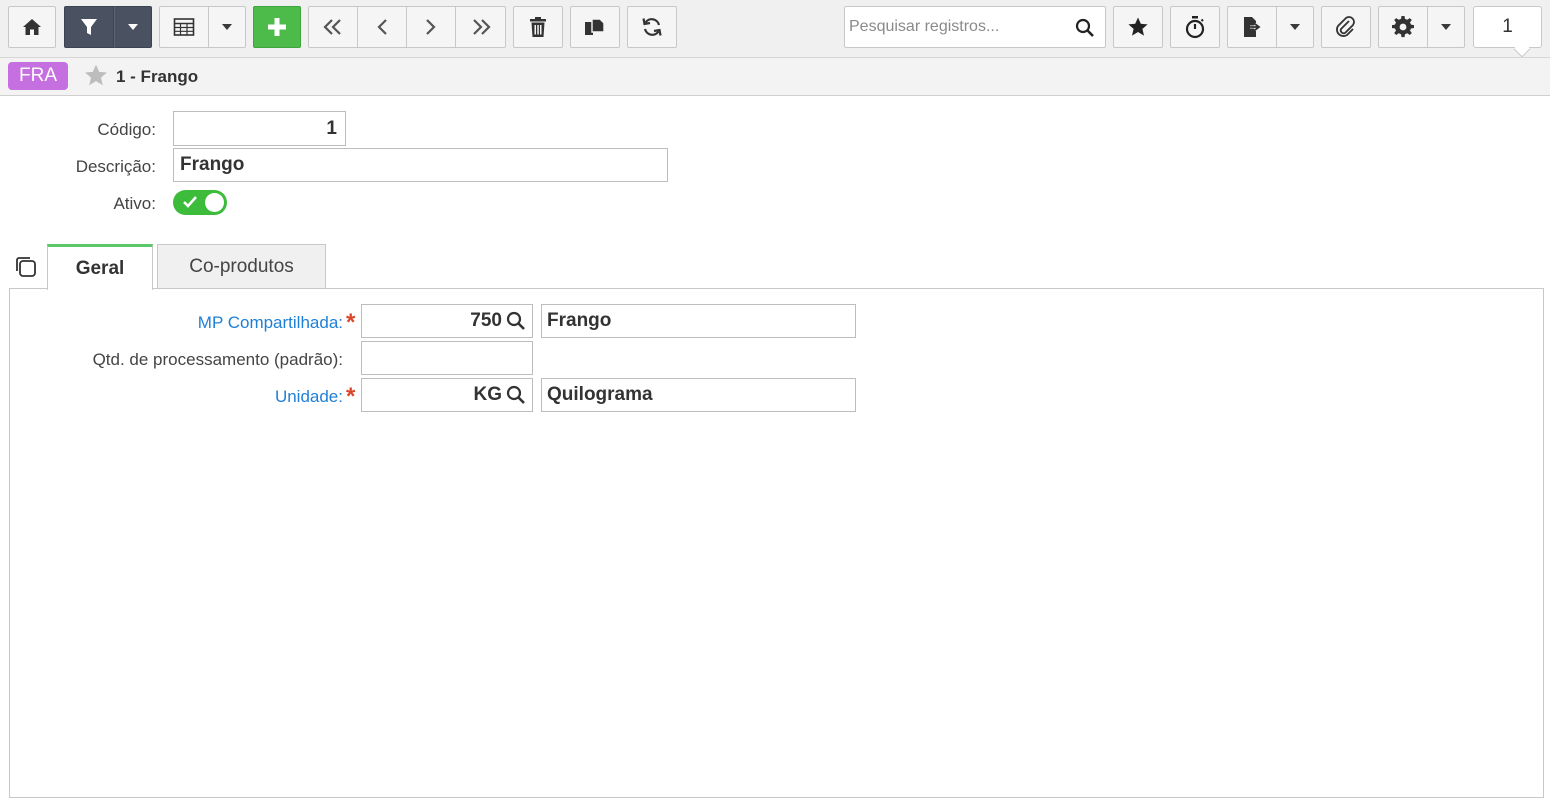 The height and width of the screenshot is (803, 1550). I want to click on next-record-button, so click(431, 27).